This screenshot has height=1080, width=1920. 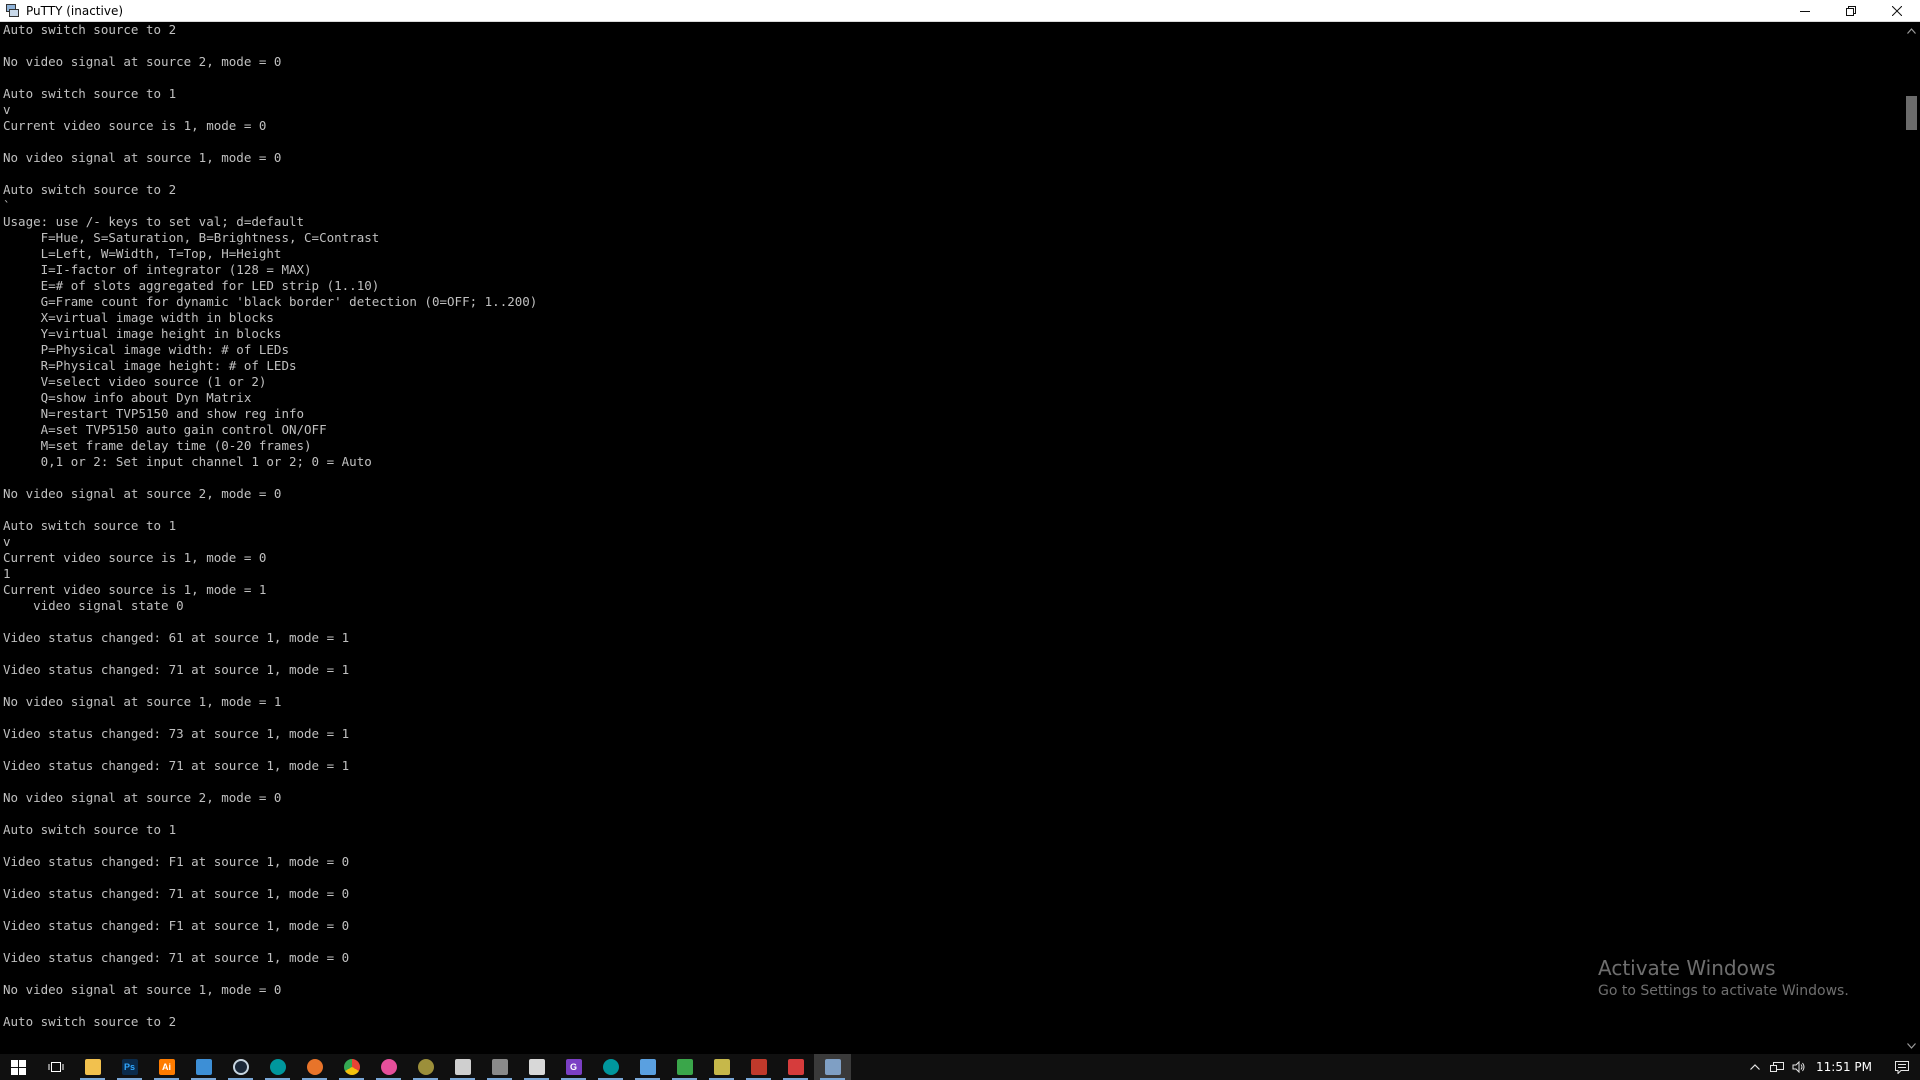 I want to click on taskbar-app-stack, so click(x=758, y=1067).